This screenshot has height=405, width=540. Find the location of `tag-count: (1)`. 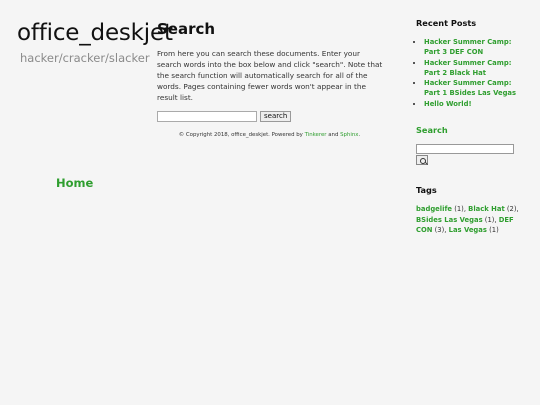

tag-count: (1) is located at coordinates (494, 230).